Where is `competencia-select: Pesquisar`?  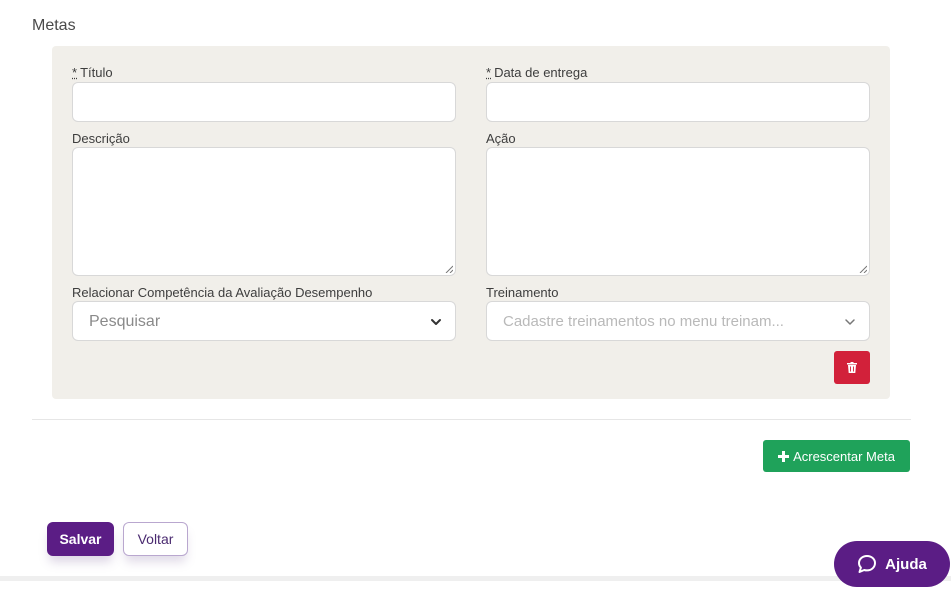 competencia-select: Pesquisar is located at coordinates (264, 321).